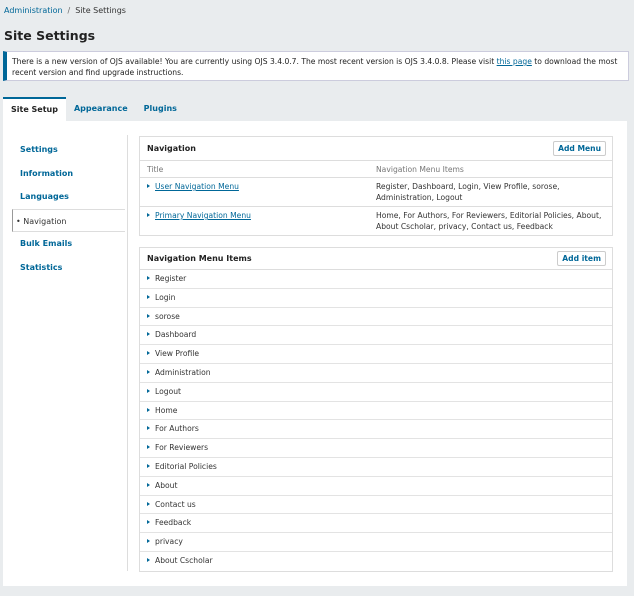 The width and height of the screenshot is (634, 596). Describe the element at coordinates (197, 186) in the screenshot. I see `user-navigation-menu-link: User Navigation Menu` at that location.